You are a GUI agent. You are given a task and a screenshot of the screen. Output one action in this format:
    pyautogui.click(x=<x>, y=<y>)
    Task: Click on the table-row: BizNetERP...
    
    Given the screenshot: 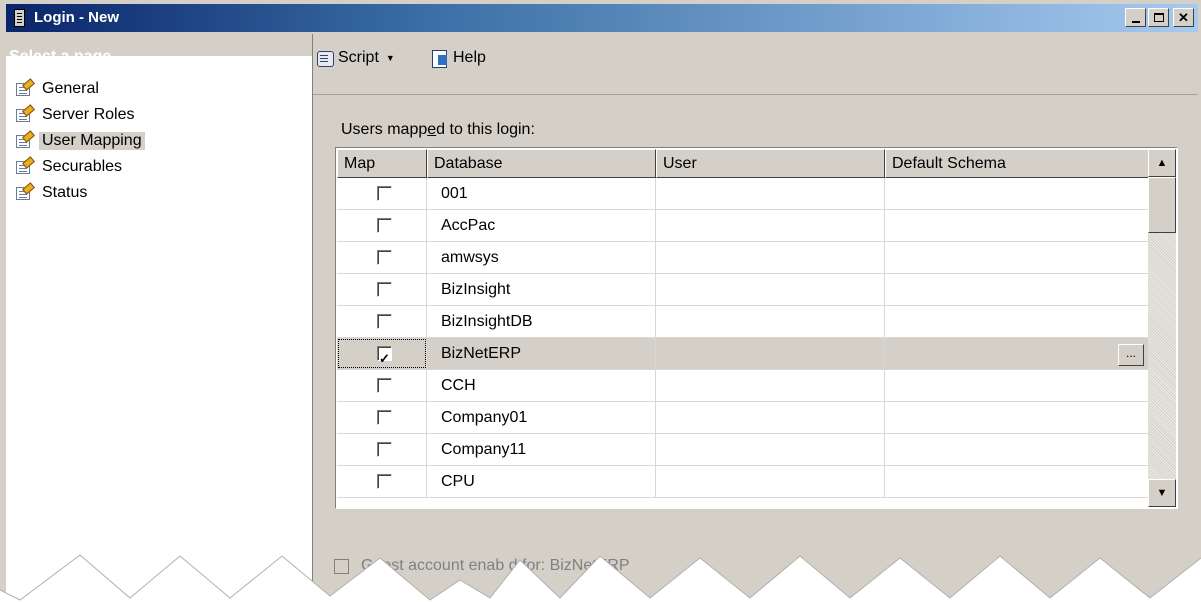 What is the action you would take?
    pyautogui.click(x=743, y=356)
    